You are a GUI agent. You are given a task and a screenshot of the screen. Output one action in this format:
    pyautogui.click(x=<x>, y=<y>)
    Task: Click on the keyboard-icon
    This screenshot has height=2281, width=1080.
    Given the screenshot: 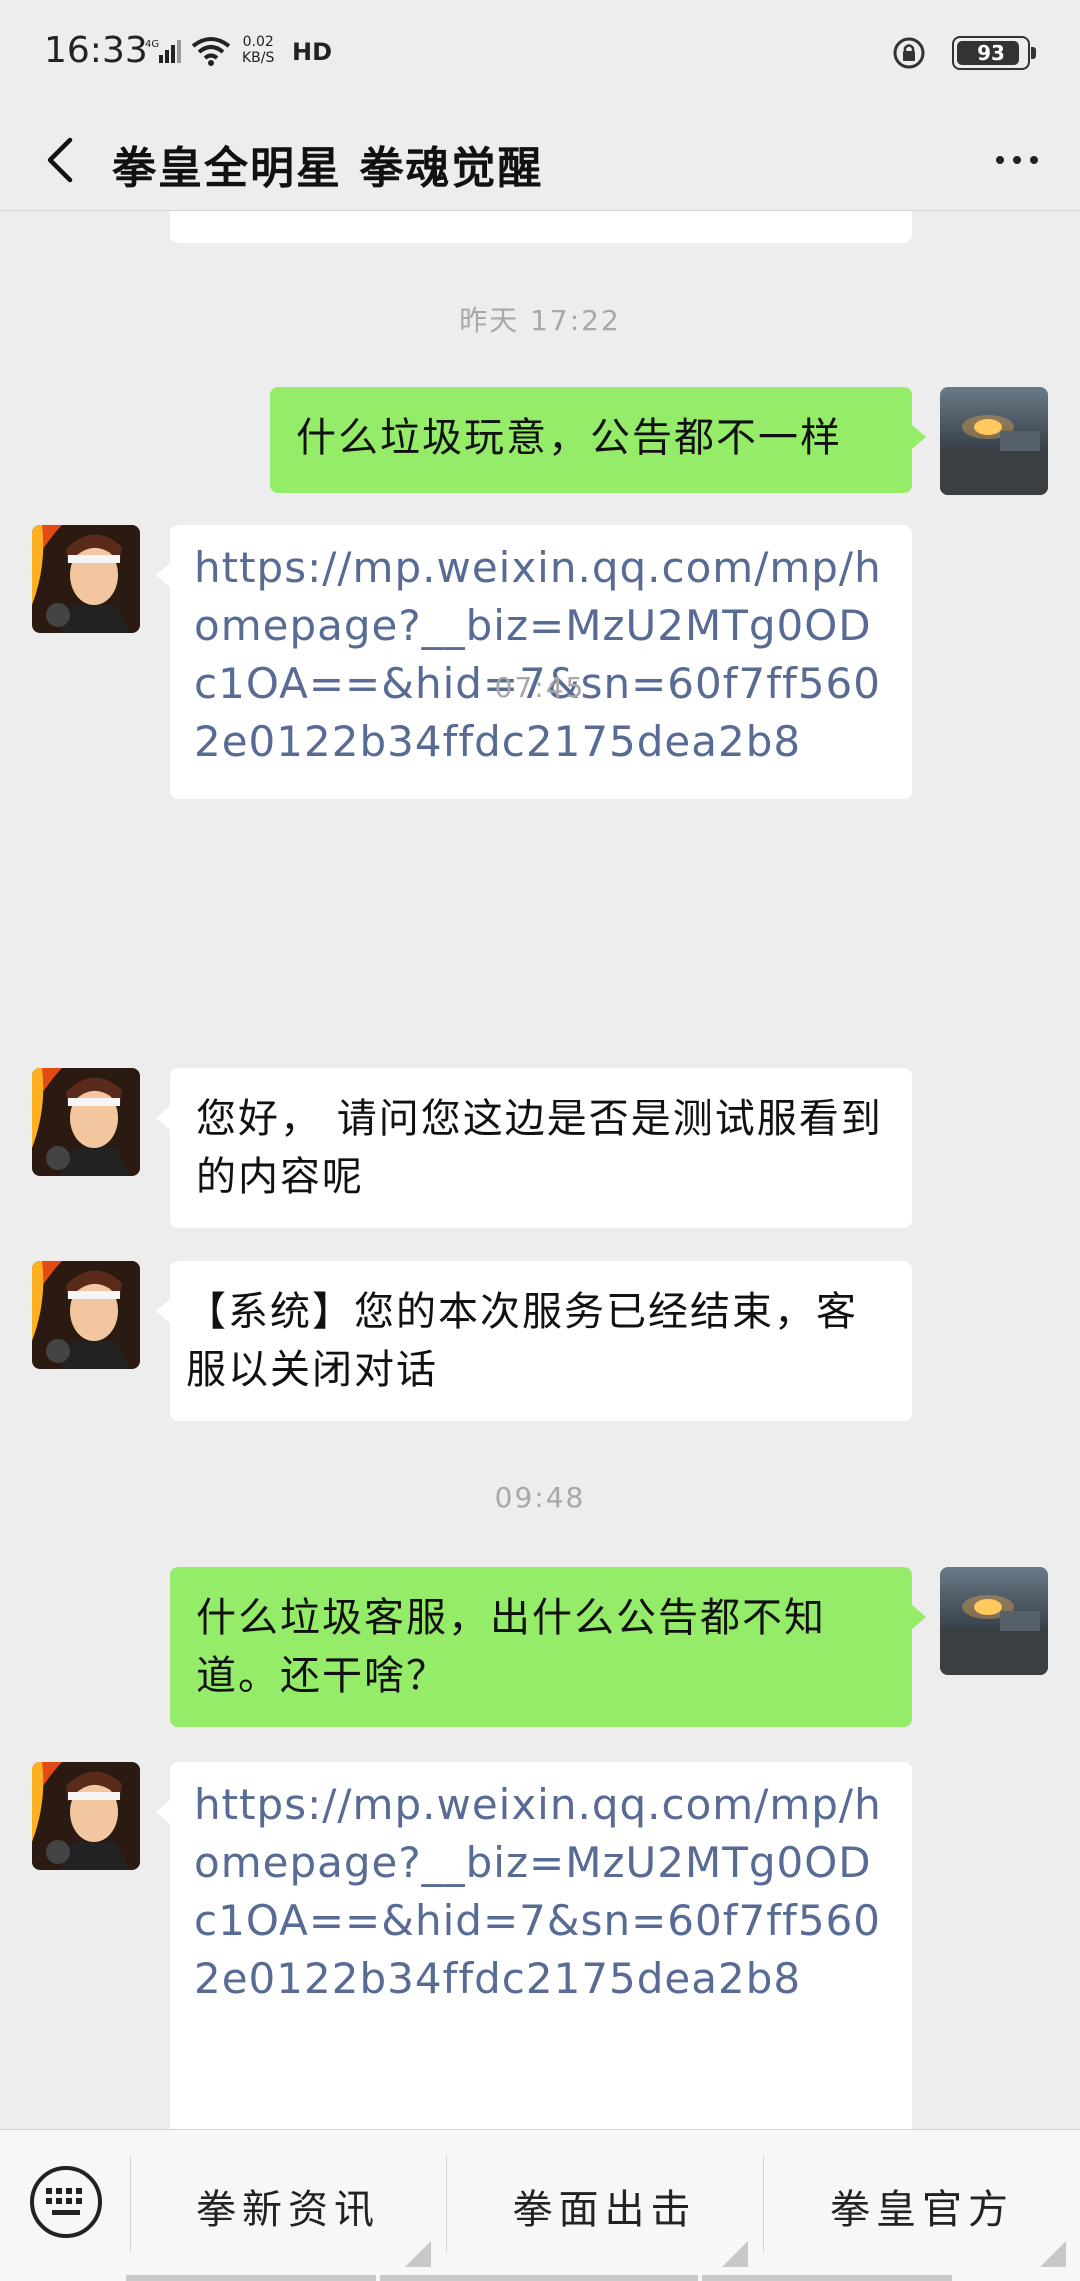 What is the action you would take?
    pyautogui.click(x=66, y=2202)
    